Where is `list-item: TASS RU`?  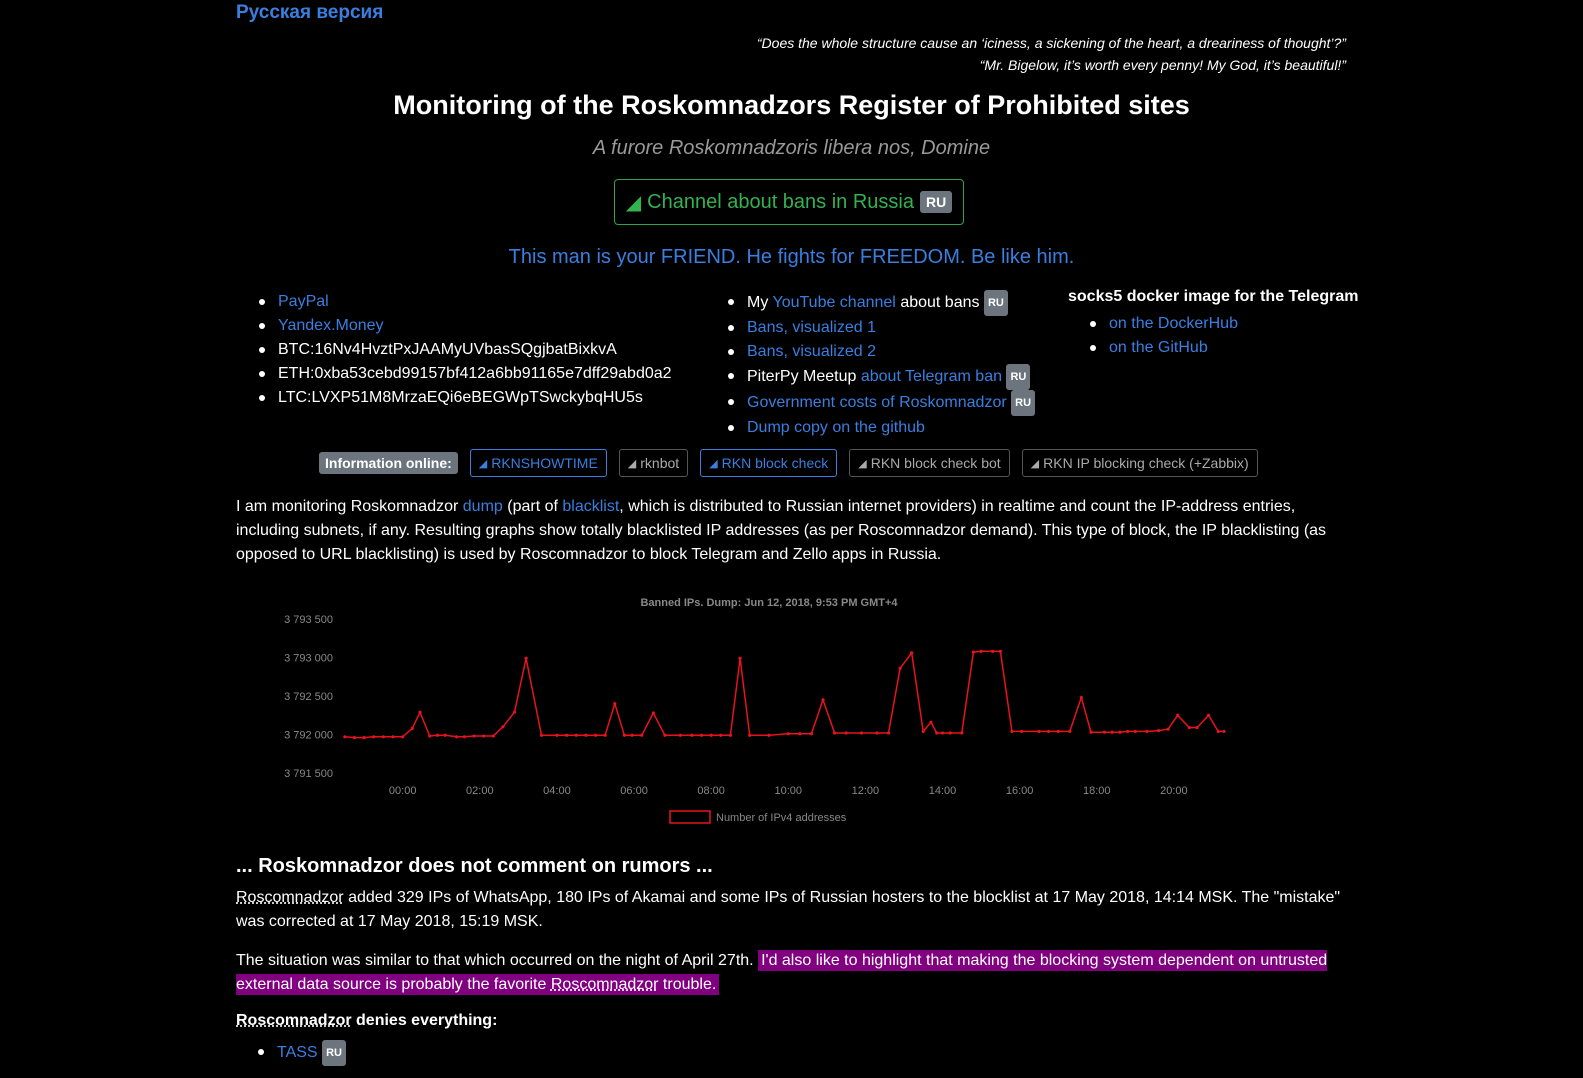
list-item: TASS RU is located at coordinates (302, 1053).